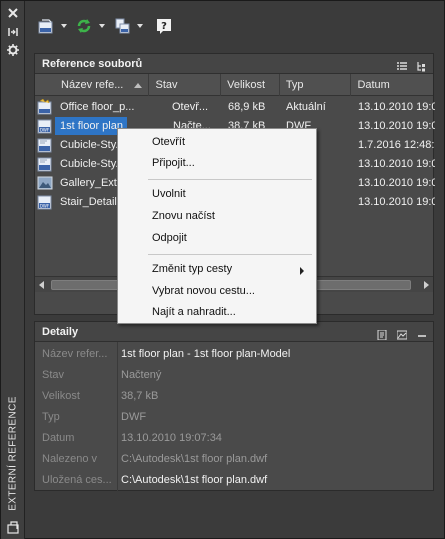 This screenshot has width=445, height=539. Describe the element at coordinates (402, 333) in the screenshot. I see `preview-view-icon` at that location.